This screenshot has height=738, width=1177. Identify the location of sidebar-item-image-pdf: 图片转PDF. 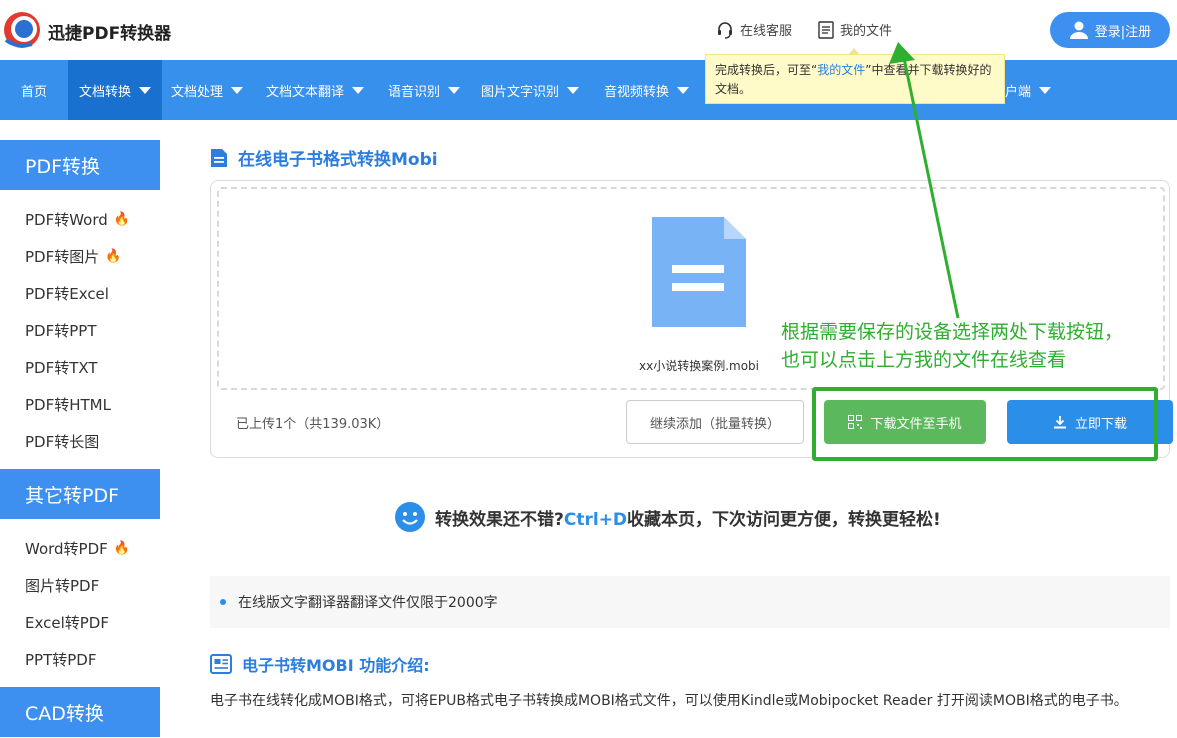
(62, 585).